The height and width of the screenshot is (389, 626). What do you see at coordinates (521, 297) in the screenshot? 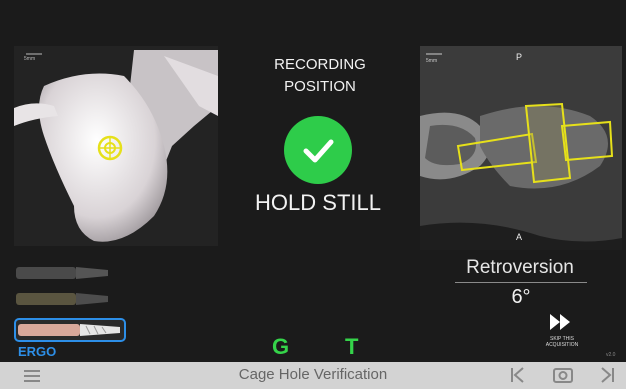
I see `retroversion-value: 6°` at bounding box center [521, 297].